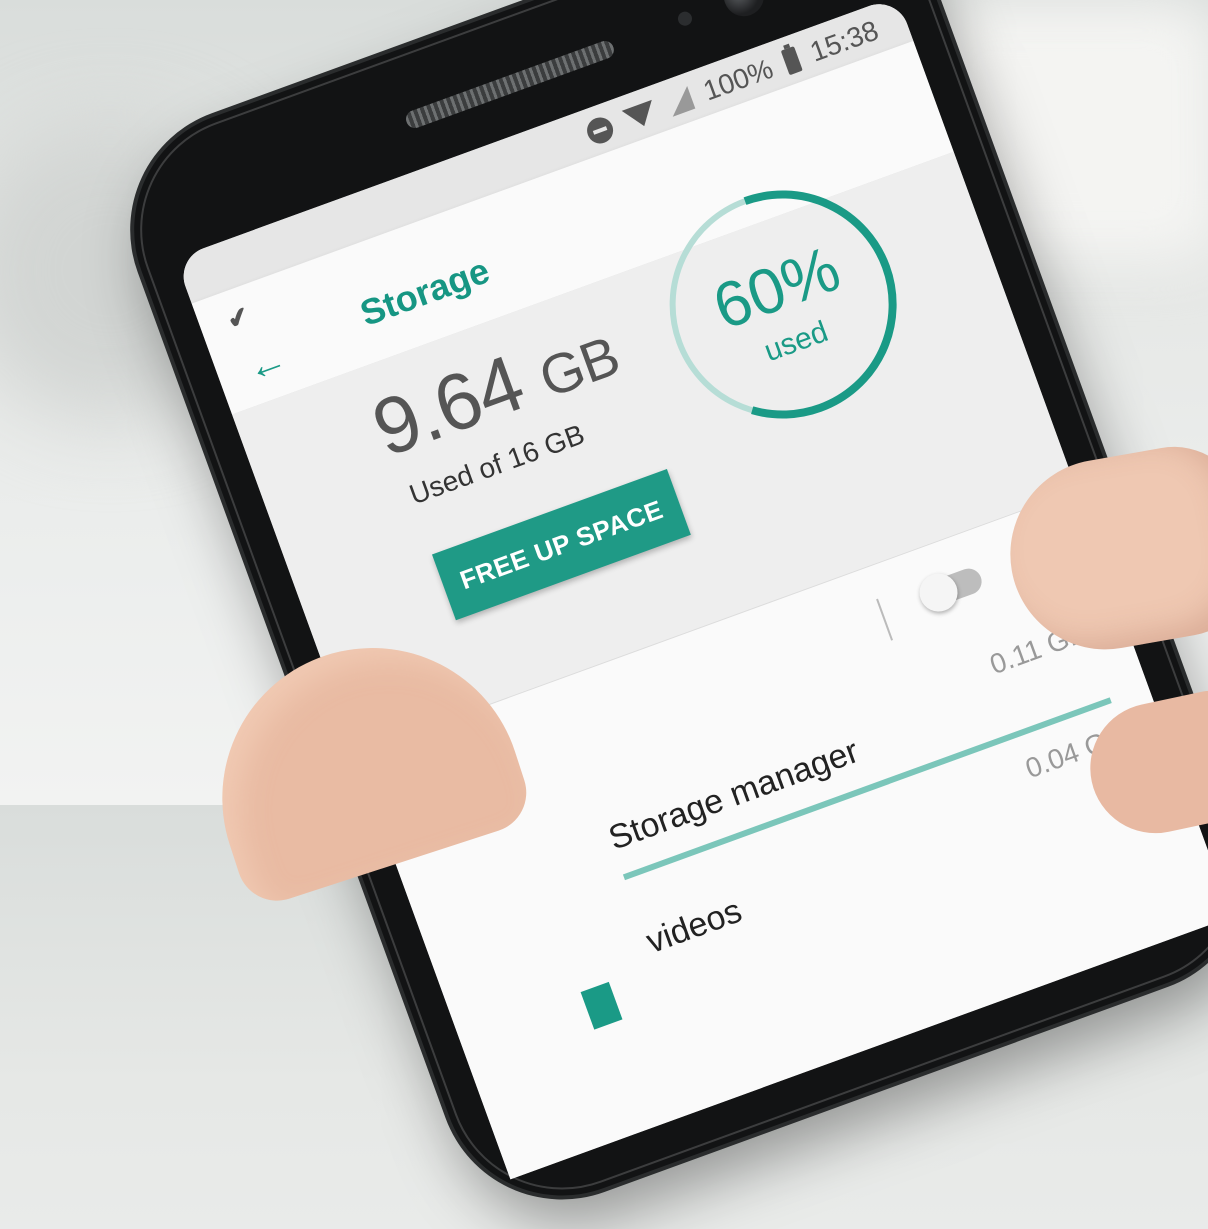 This screenshot has height=1229, width=1208. I want to click on storage-manager-toggle, so click(950, 590).